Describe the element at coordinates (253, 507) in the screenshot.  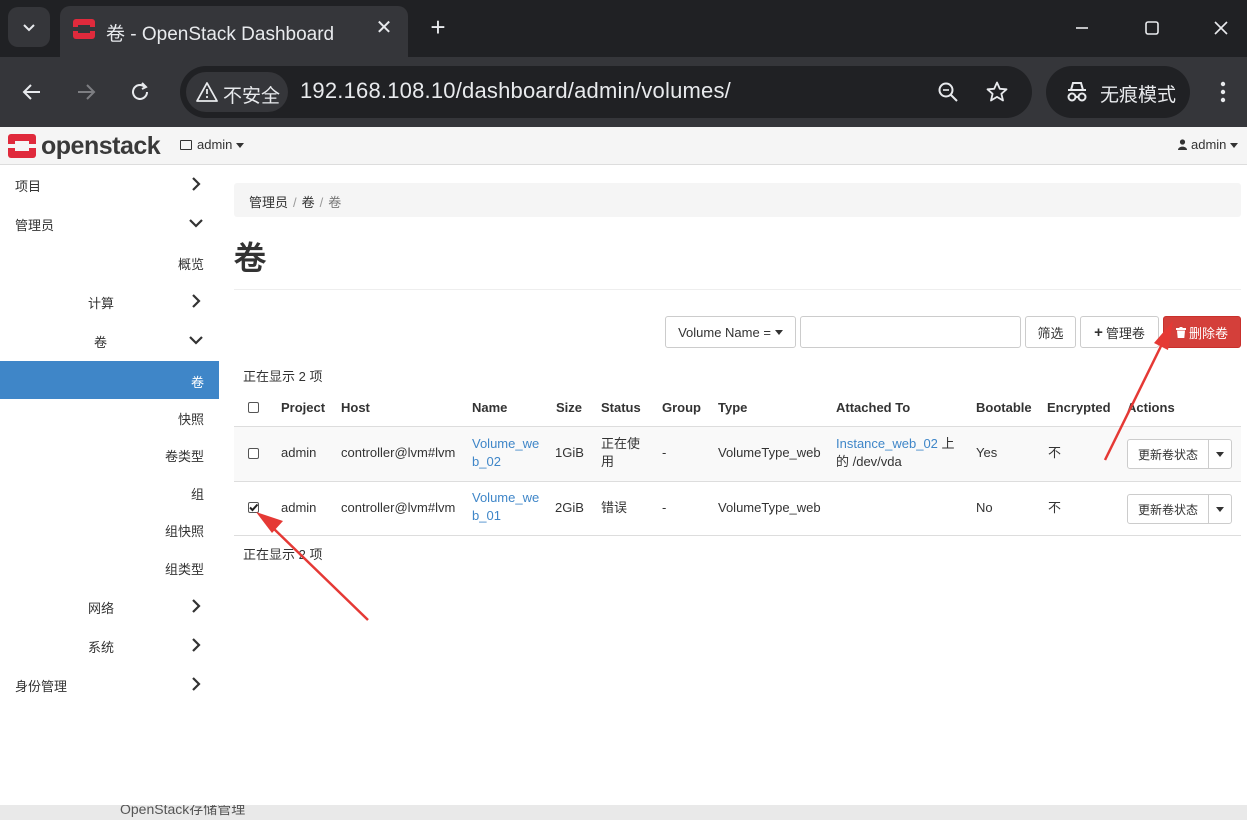
I see `row-checkbox-checked` at that location.